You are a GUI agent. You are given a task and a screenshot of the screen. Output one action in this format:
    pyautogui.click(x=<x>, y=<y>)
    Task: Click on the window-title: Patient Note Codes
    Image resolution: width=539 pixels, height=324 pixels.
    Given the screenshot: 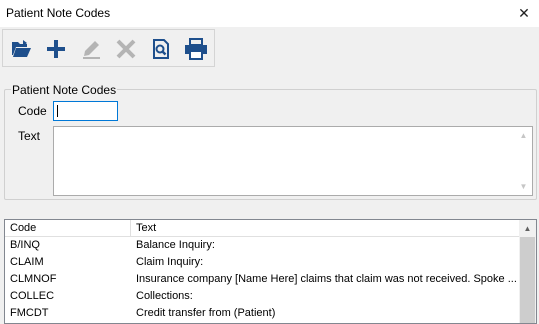 What is the action you would take?
    pyautogui.click(x=58, y=13)
    